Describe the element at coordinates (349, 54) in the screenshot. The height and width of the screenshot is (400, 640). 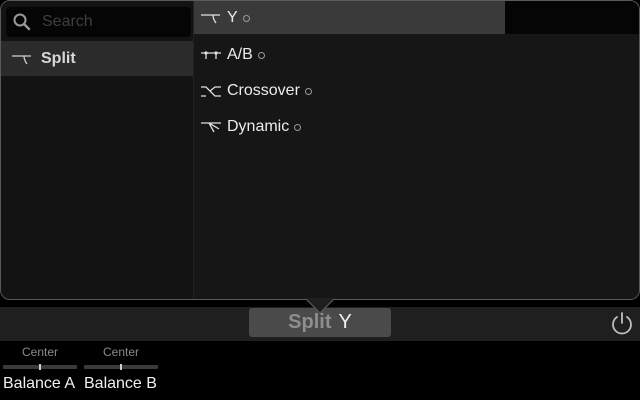
I see `type-item-ab: A/B` at that location.